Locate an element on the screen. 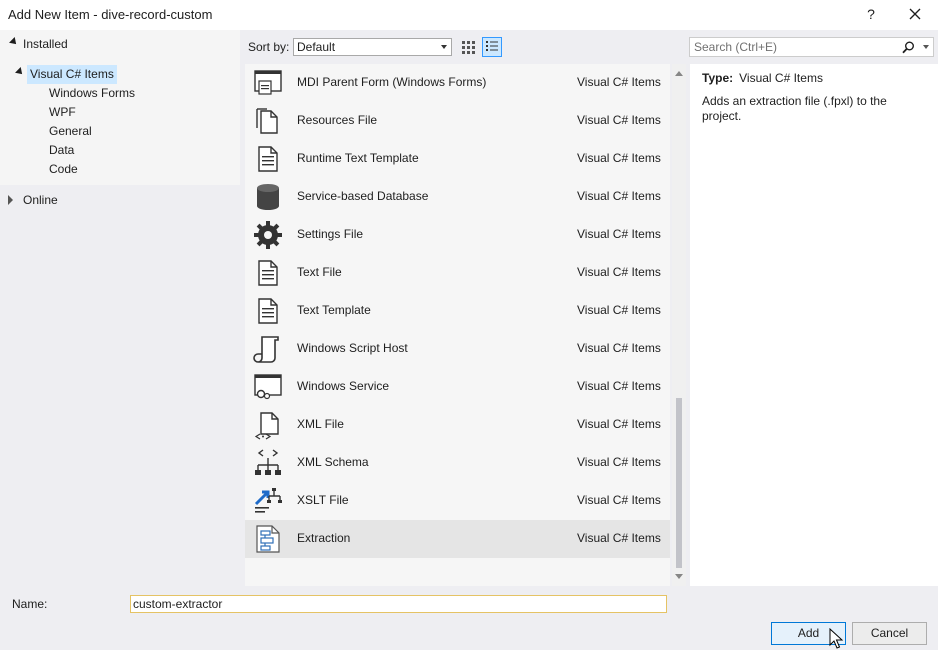 The height and width of the screenshot is (650, 938). list-item: Runtime Text Template Visual C# Items is located at coordinates (457, 159).